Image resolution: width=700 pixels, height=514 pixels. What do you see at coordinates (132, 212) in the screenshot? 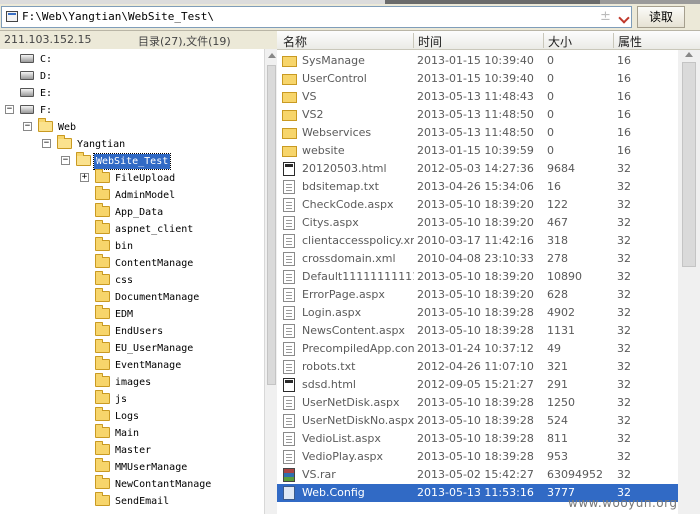
I see `tree-folder: App_Data` at bounding box center [132, 212].